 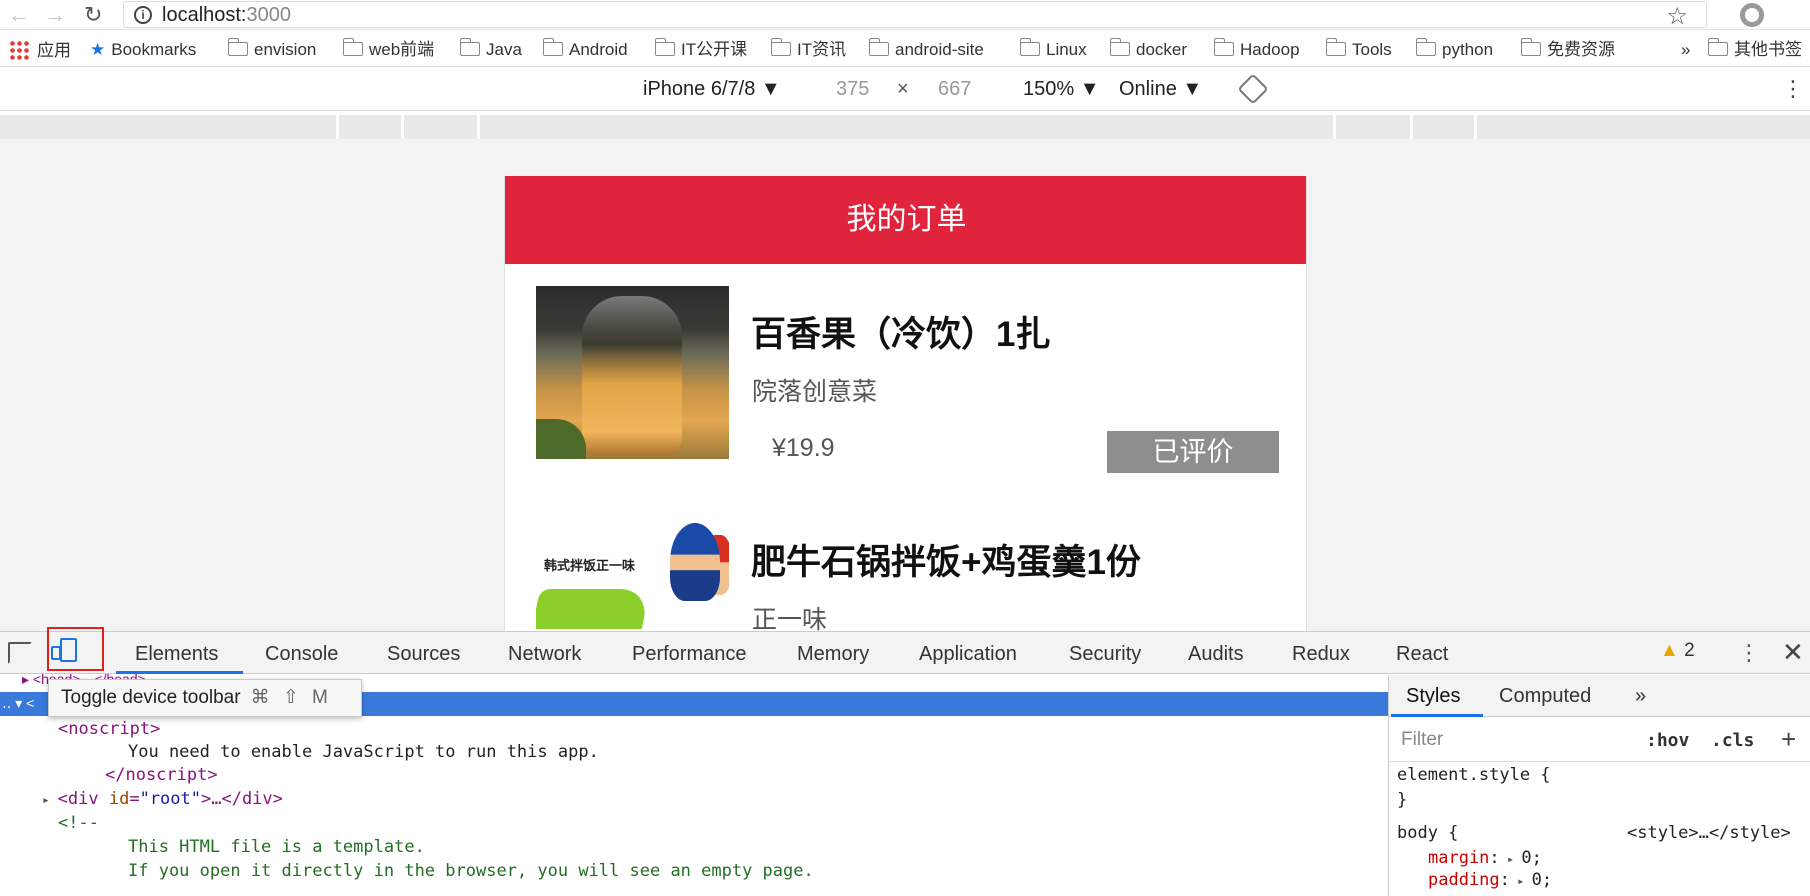 I want to click on new-rule-icon: +, so click(x=1788, y=739).